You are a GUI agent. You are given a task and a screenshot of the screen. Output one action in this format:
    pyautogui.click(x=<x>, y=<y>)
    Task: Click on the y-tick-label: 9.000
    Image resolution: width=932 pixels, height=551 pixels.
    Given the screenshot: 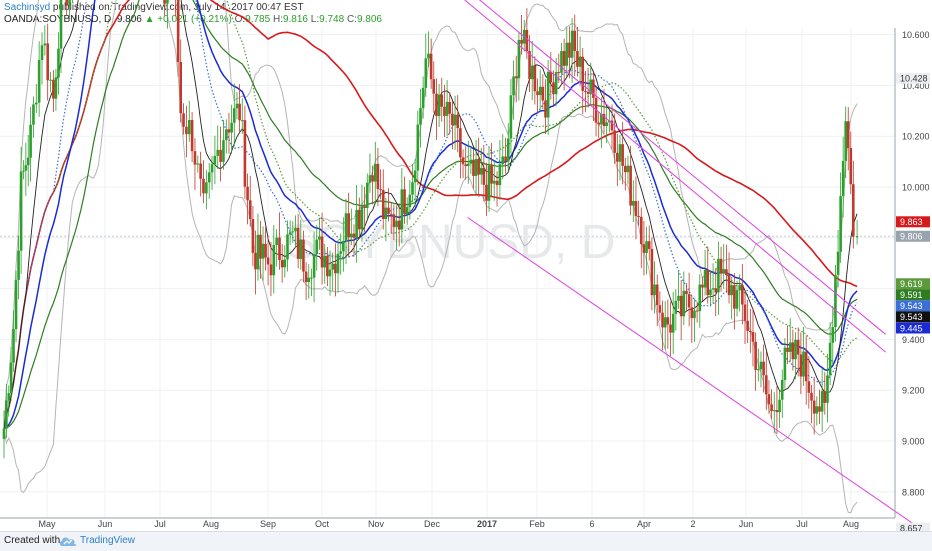 What is the action you would take?
    pyautogui.click(x=913, y=442)
    